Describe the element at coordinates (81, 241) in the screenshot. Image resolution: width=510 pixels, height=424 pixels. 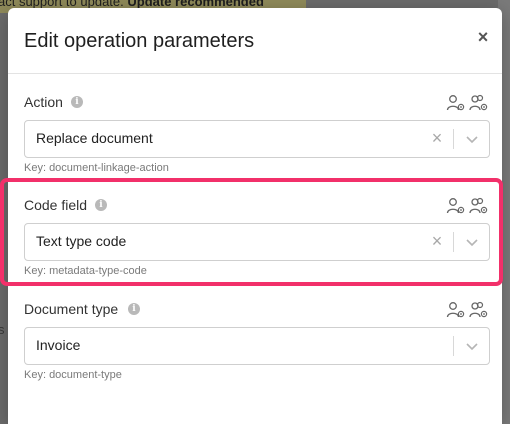
I see `select-value: Text type code` at that location.